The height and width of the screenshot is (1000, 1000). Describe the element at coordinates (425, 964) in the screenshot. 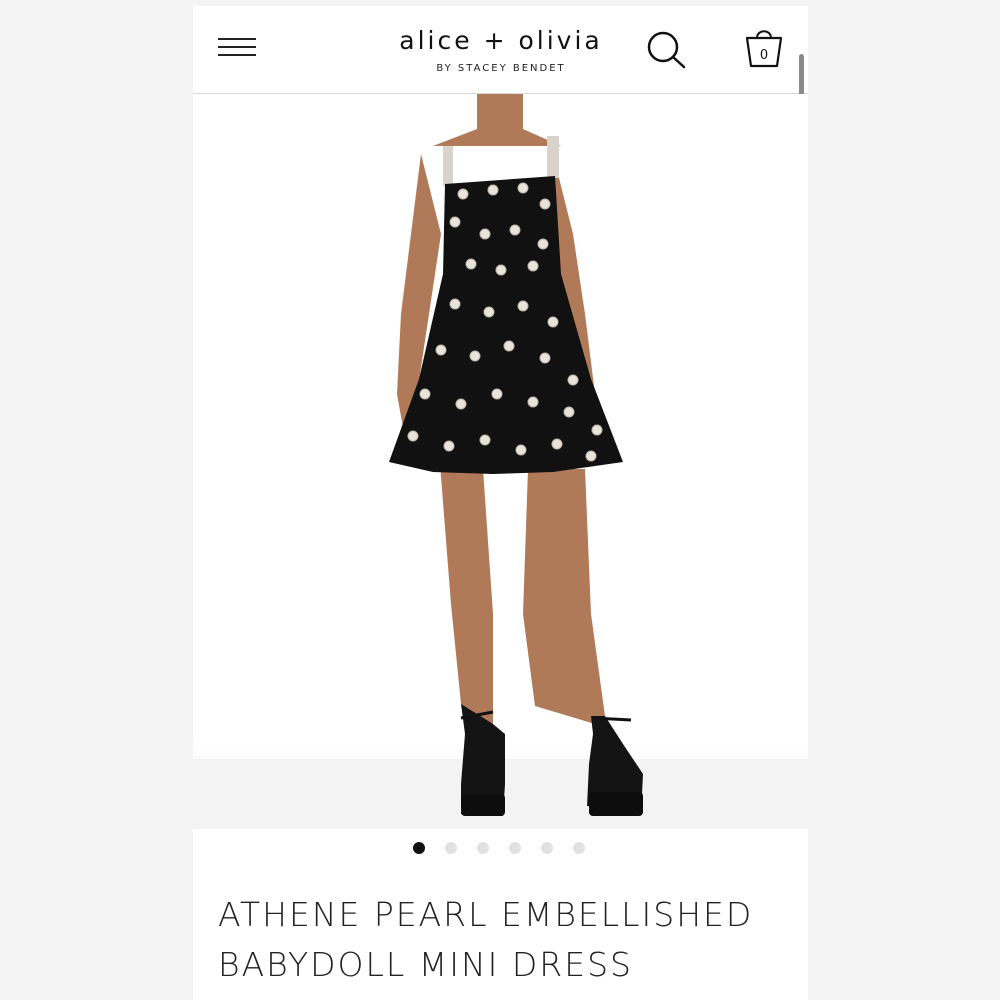

I see `product-title-line: BABYDOLL MINI DRESS` at that location.